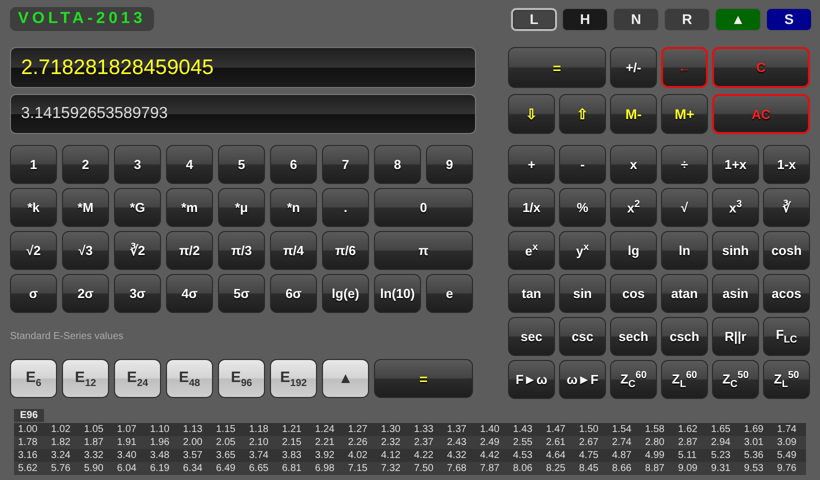  What do you see at coordinates (33, 207) in the screenshot?
I see `calculator-key: *k` at bounding box center [33, 207].